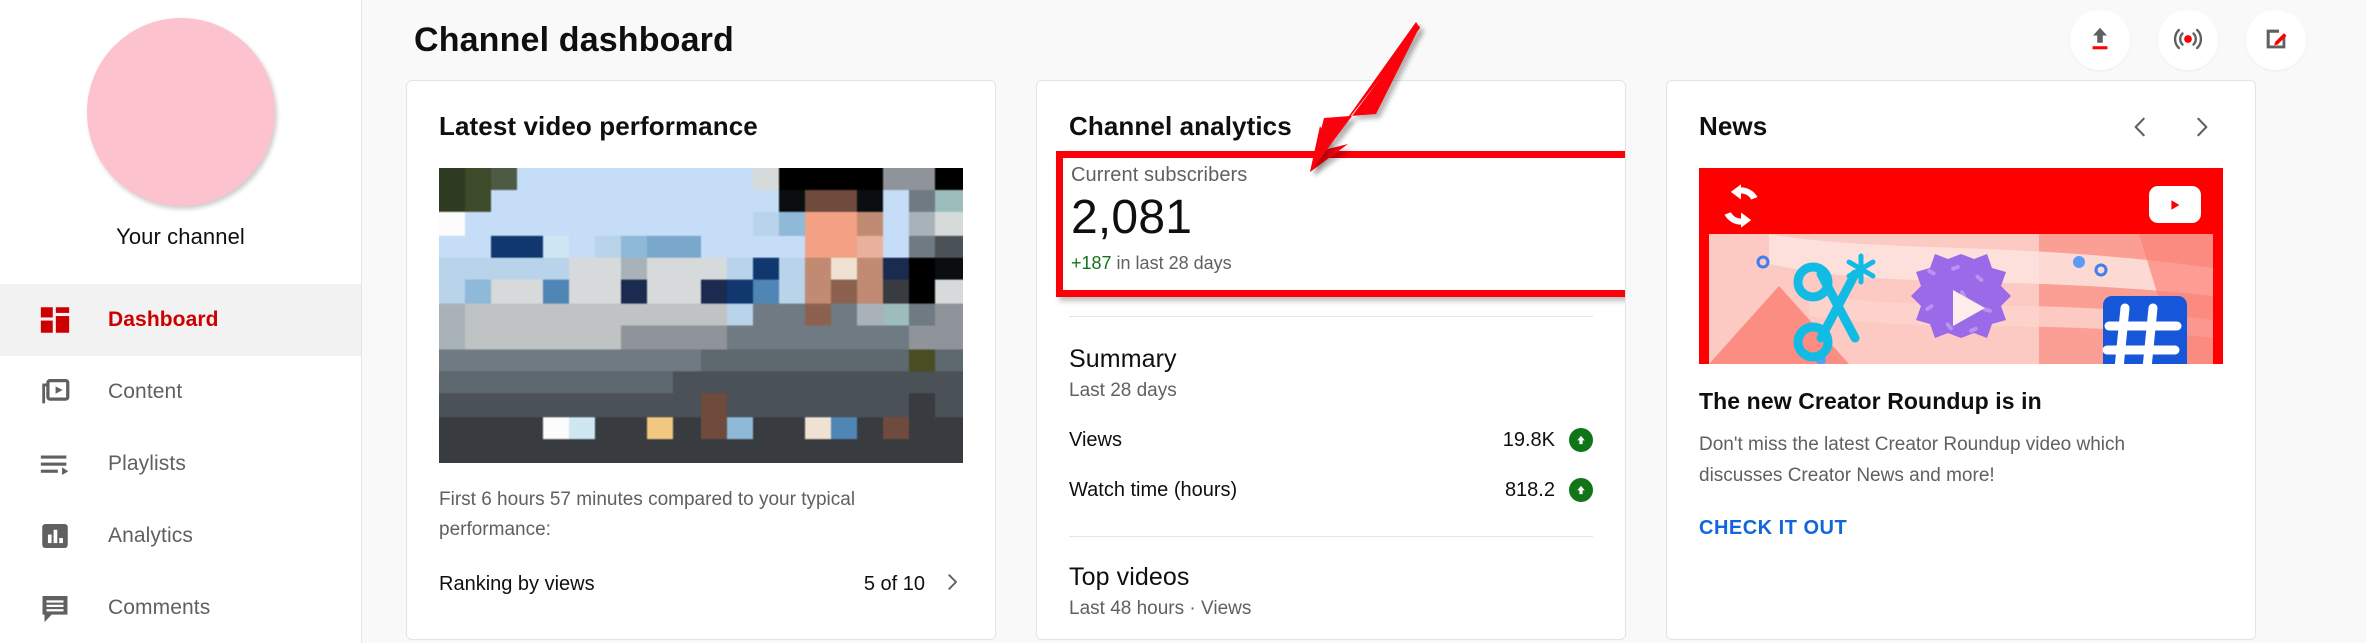  I want to click on subscribers-delta-value: +187, so click(1091, 263).